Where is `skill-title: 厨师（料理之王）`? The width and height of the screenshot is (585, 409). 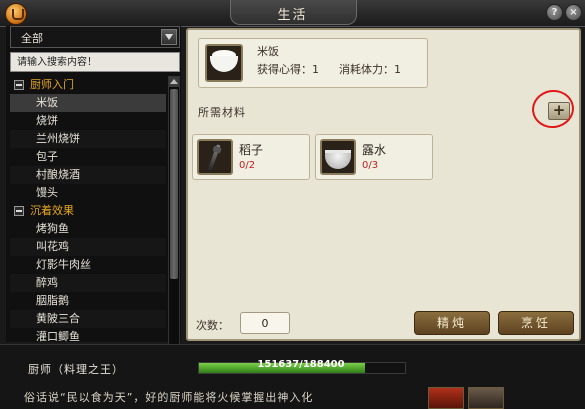 skill-title: 厨师（料理之王） is located at coordinates (76, 369).